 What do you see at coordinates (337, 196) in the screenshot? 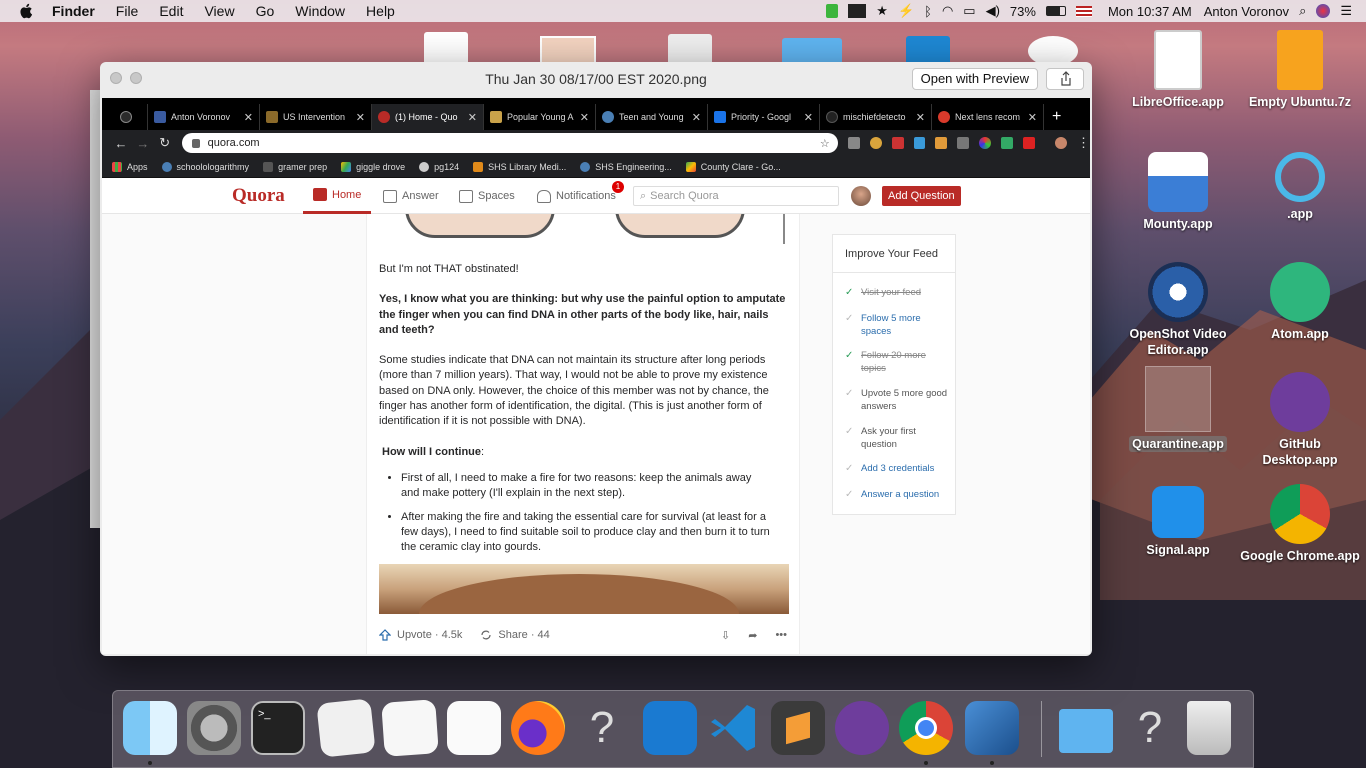
I see `nav-home: Home` at bounding box center [337, 196].